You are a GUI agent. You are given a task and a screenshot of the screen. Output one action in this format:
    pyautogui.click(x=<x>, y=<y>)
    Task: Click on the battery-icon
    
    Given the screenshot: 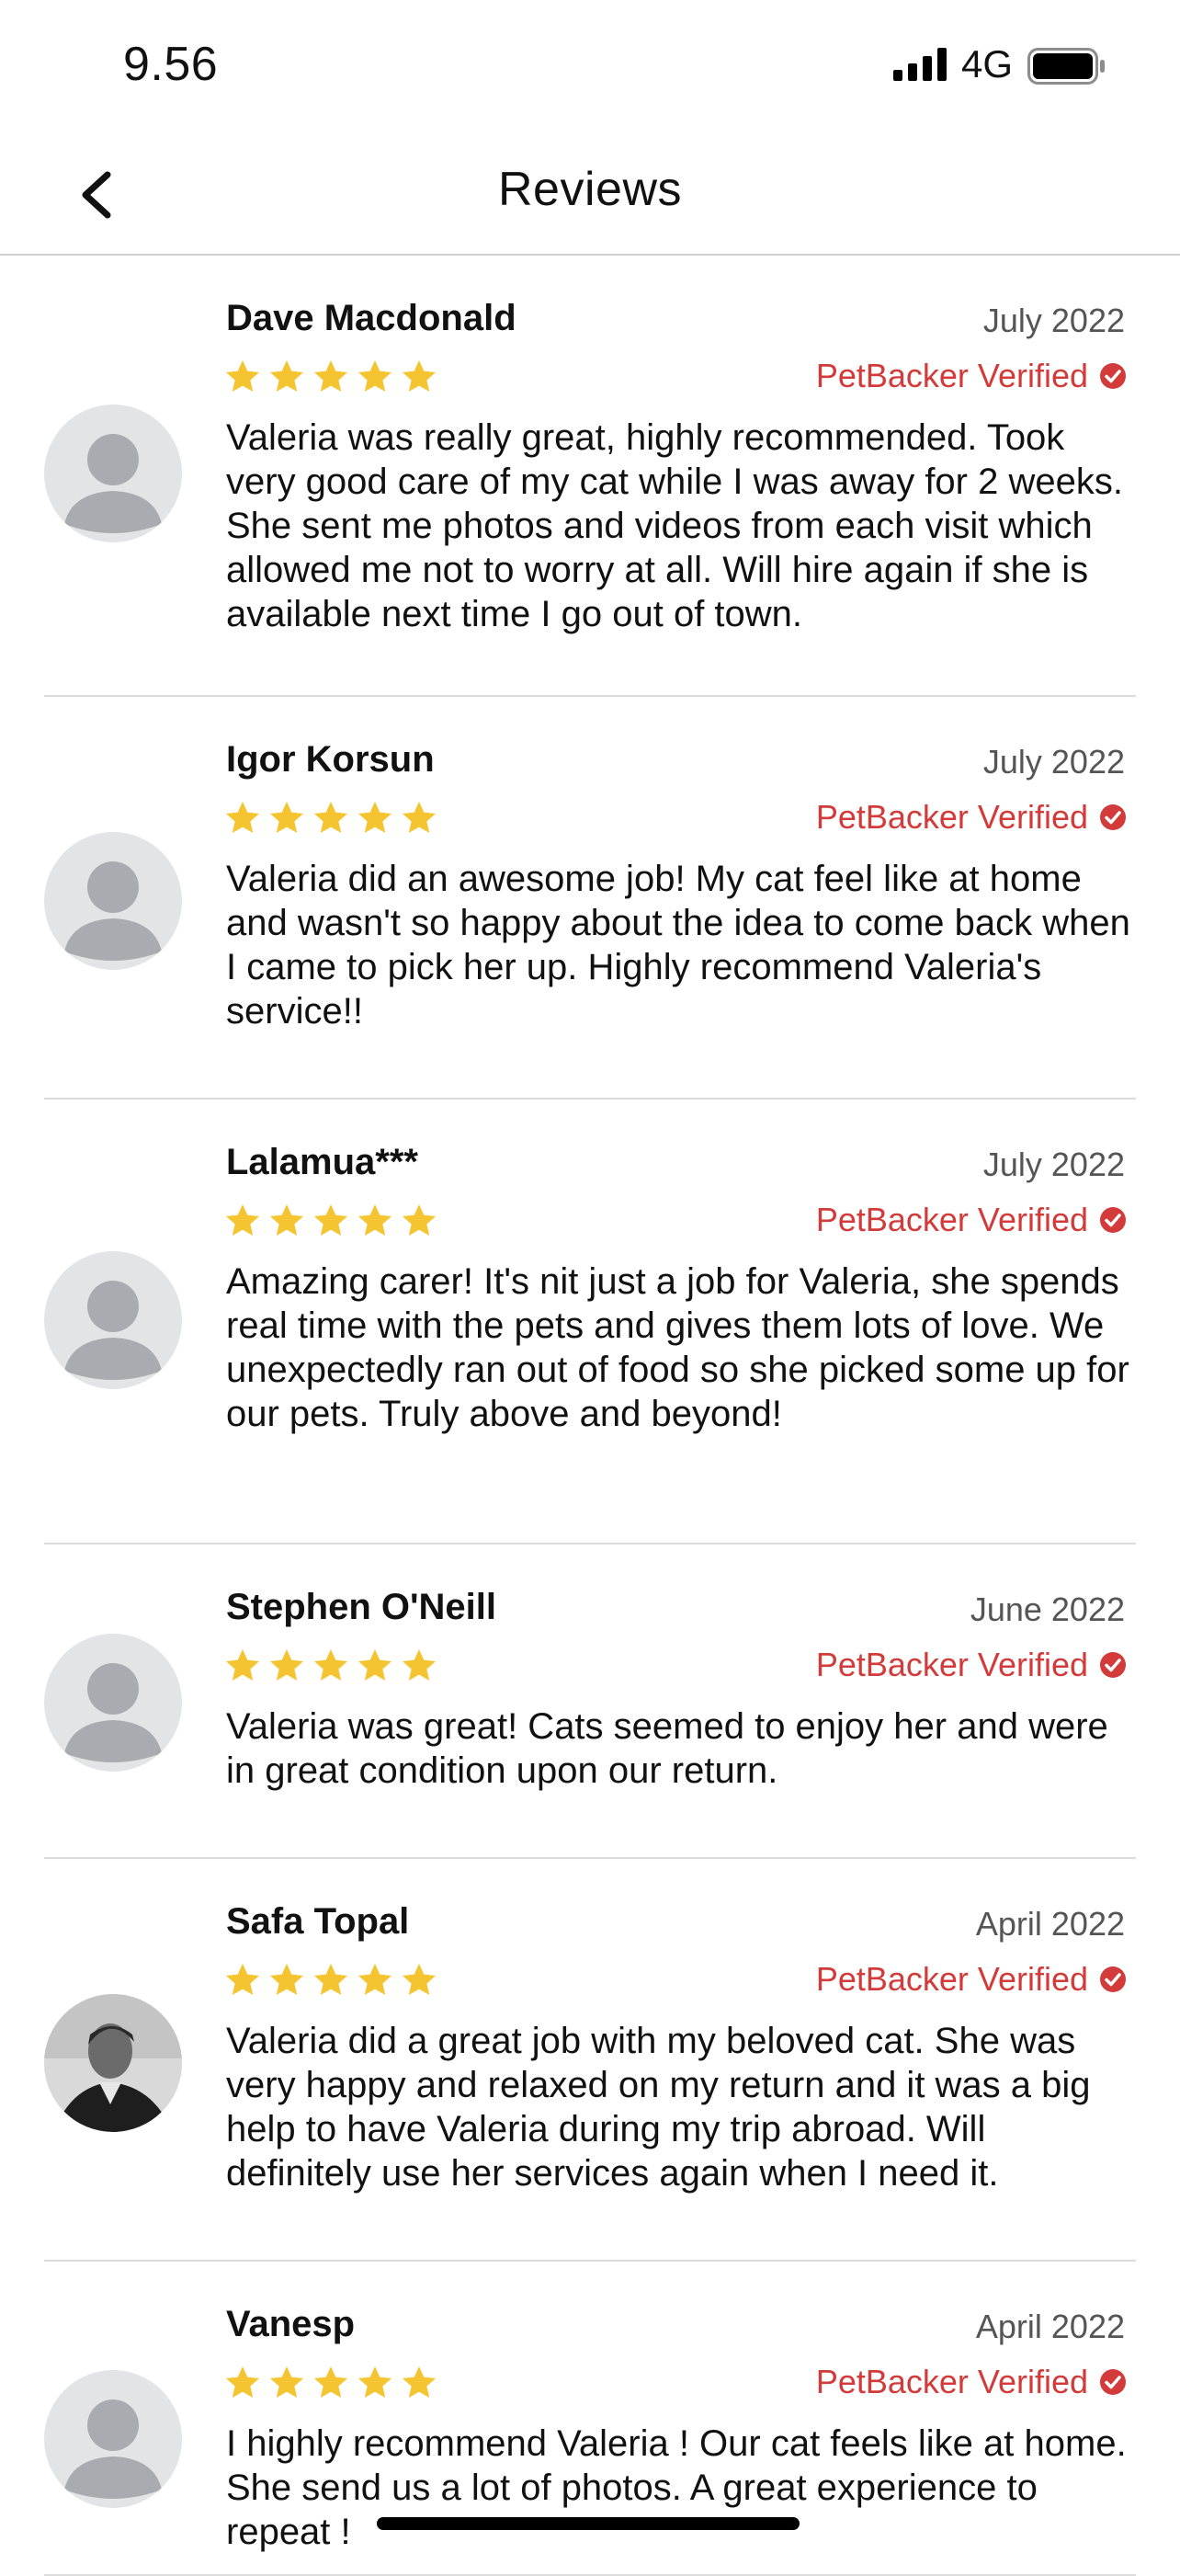 What is the action you would take?
    pyautogui.click(x=1066, y=66)
    